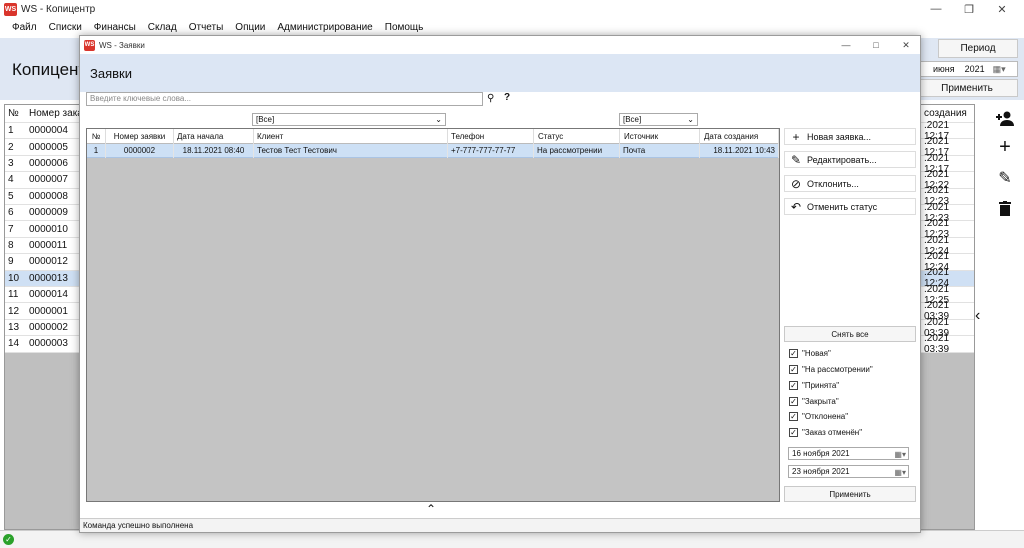 This screenshot has height=548, width=1024. What do you see at coordinates (850, 206) in the screenshot?
I see `cancel-status-button: ↶ Отменить статус` at bounding box center [850, 206].